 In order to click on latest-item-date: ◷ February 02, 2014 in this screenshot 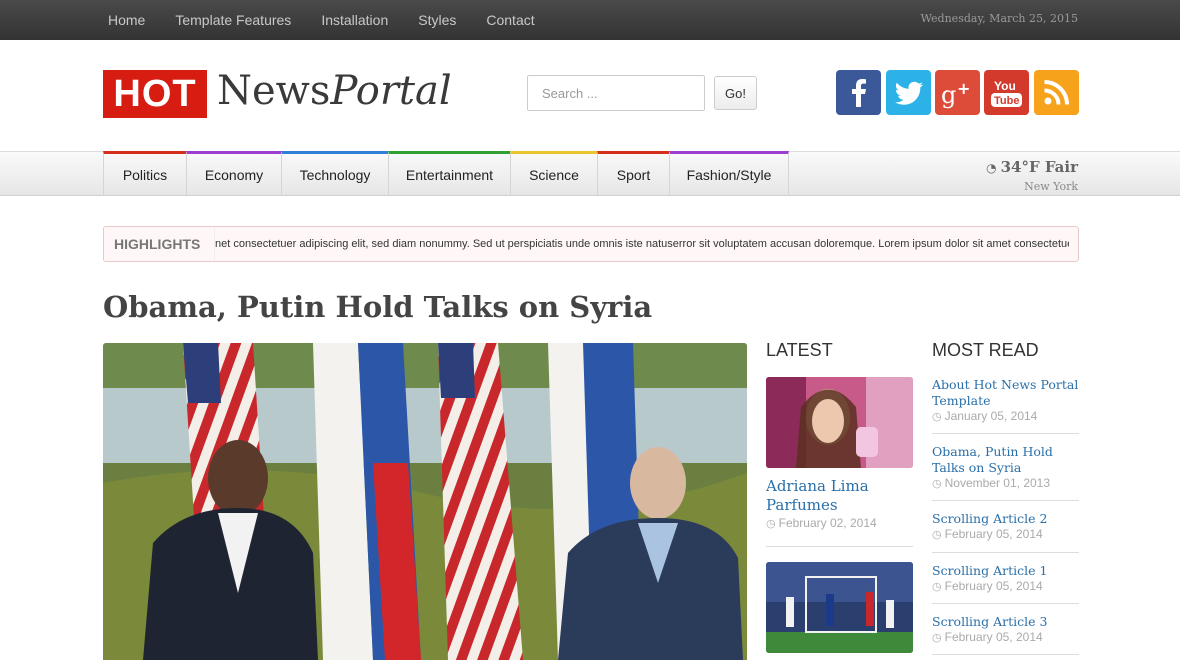, I will do `click(821, 523)`.